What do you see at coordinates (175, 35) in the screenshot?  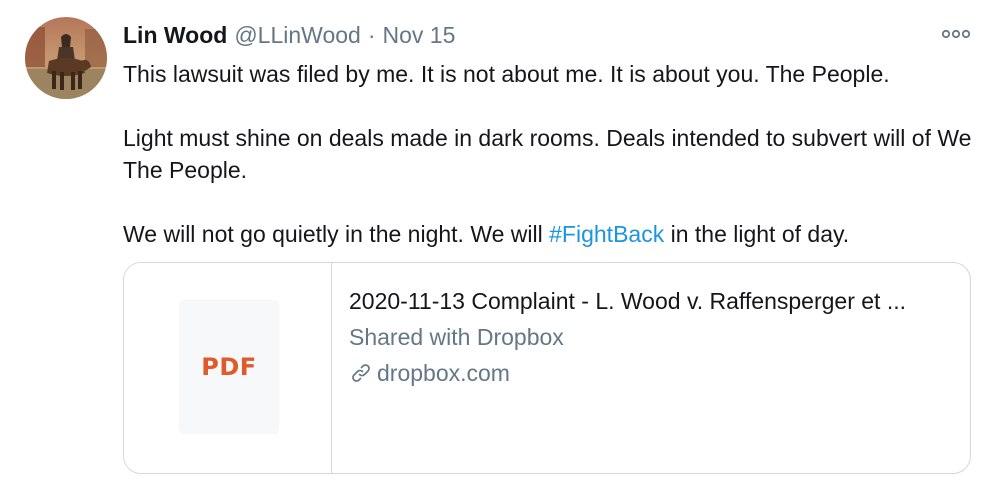 I see `author-display-name: Lin Wood` at bounding box center [175, 35].